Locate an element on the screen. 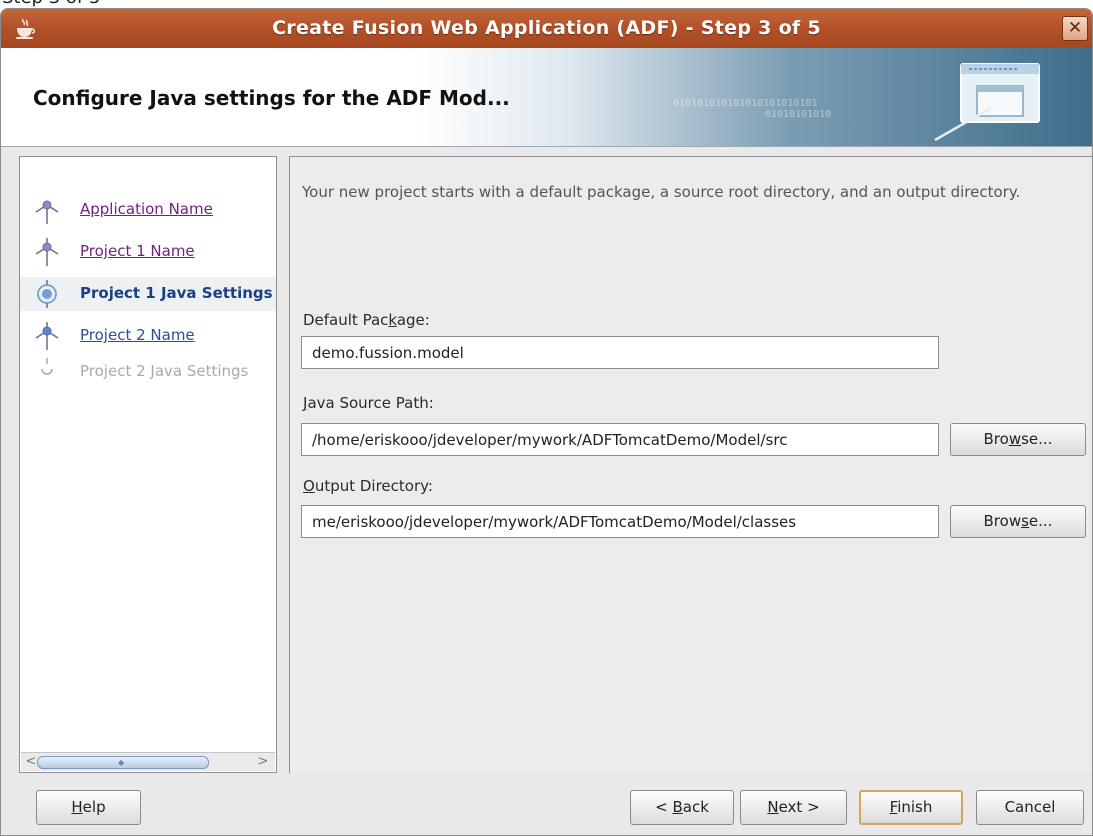  java-source-path-input is located at coordinates (620, 439).